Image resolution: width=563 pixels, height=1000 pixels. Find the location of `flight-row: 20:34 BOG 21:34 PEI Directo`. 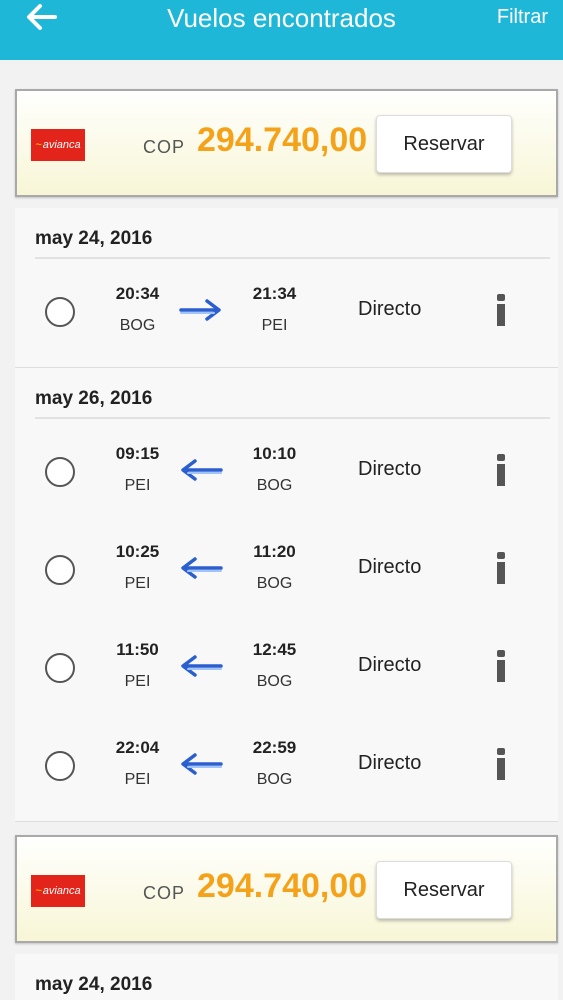

flight-row: 20:34 BOG 21:34 PEI Directo is located at coordinates (286, 309).